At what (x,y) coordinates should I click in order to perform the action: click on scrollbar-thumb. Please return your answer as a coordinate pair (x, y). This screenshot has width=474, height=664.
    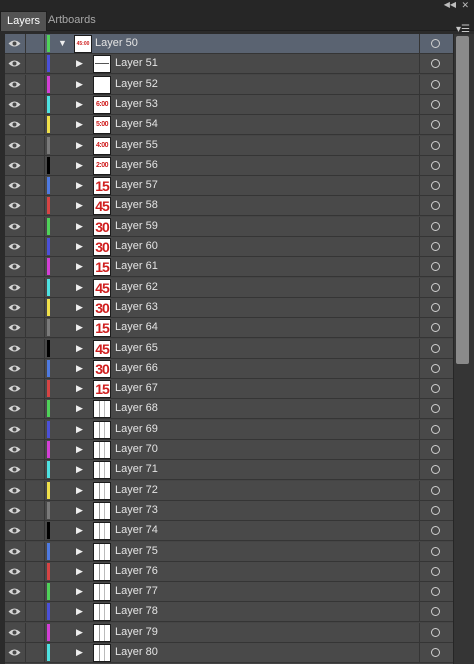
    Looking at the image, I should click on (462, 200).